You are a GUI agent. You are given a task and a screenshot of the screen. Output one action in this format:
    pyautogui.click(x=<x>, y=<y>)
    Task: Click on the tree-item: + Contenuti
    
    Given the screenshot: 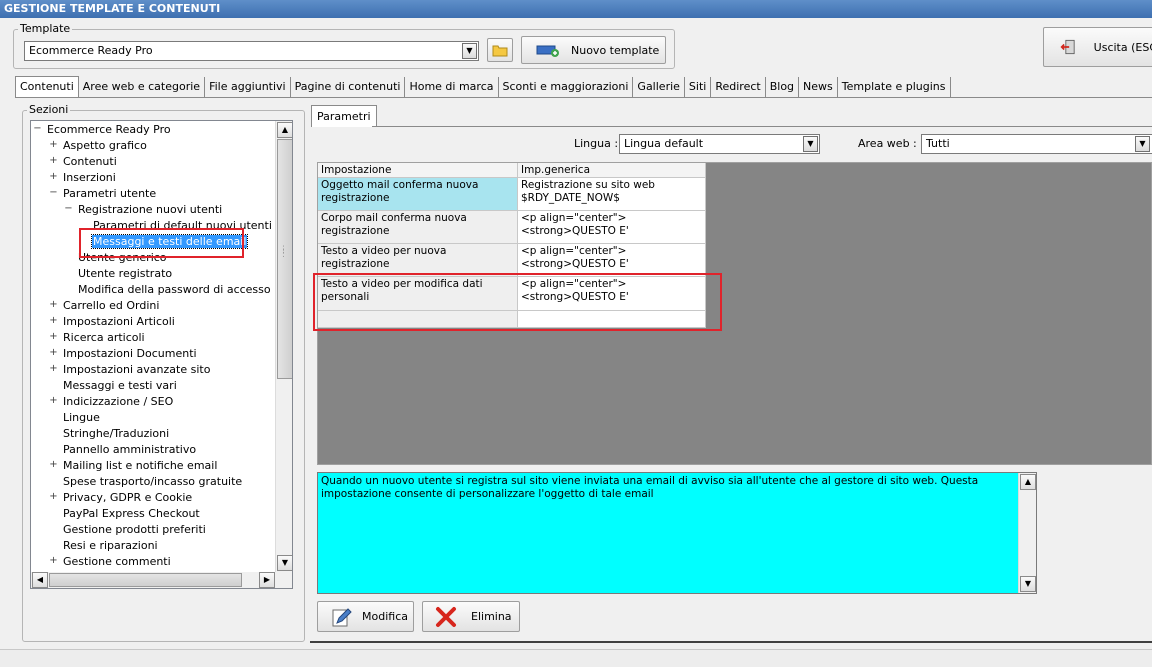 What is the action you would take?
    pyautogui.click(x=83, y=162)
    